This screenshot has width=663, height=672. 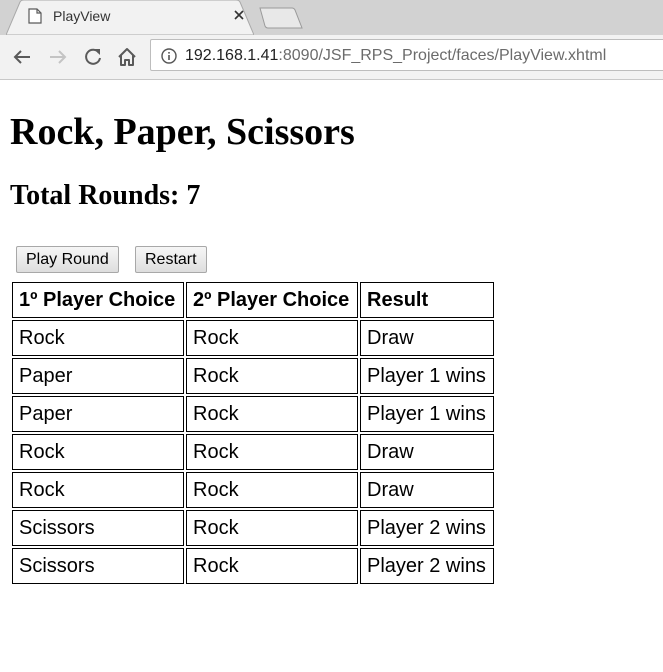 I want to click on play-round-button: Play Round, so click(x=67, y=259).